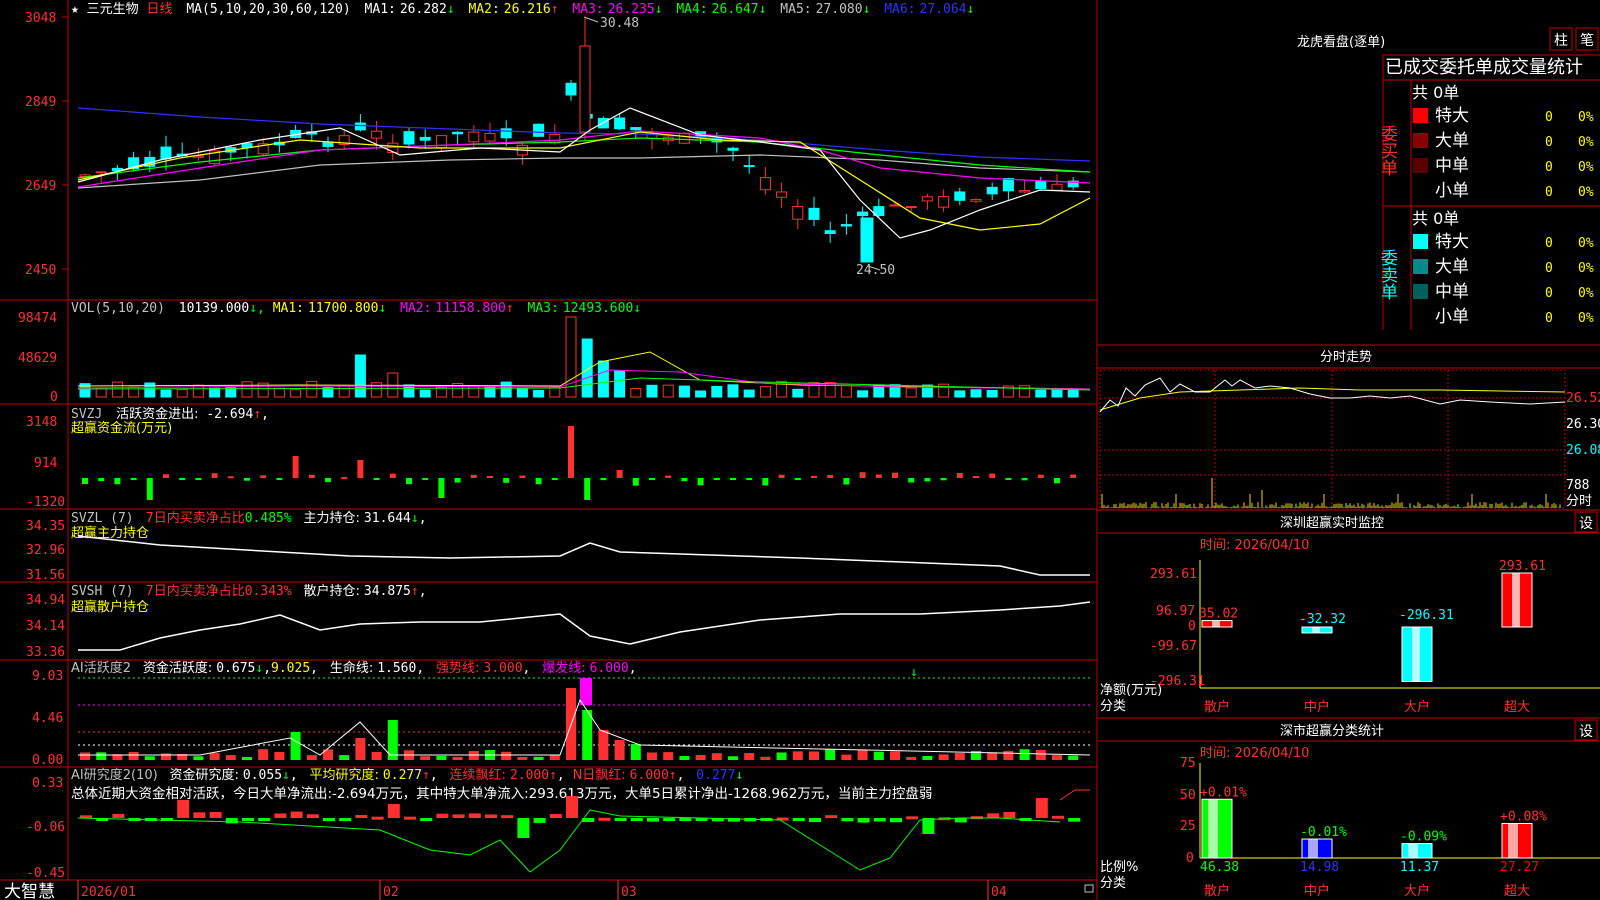 Image resolution: width=1600 pixels, height=900 pixels. I want to click on sell-total: 共 0单, so click(1435, 218).